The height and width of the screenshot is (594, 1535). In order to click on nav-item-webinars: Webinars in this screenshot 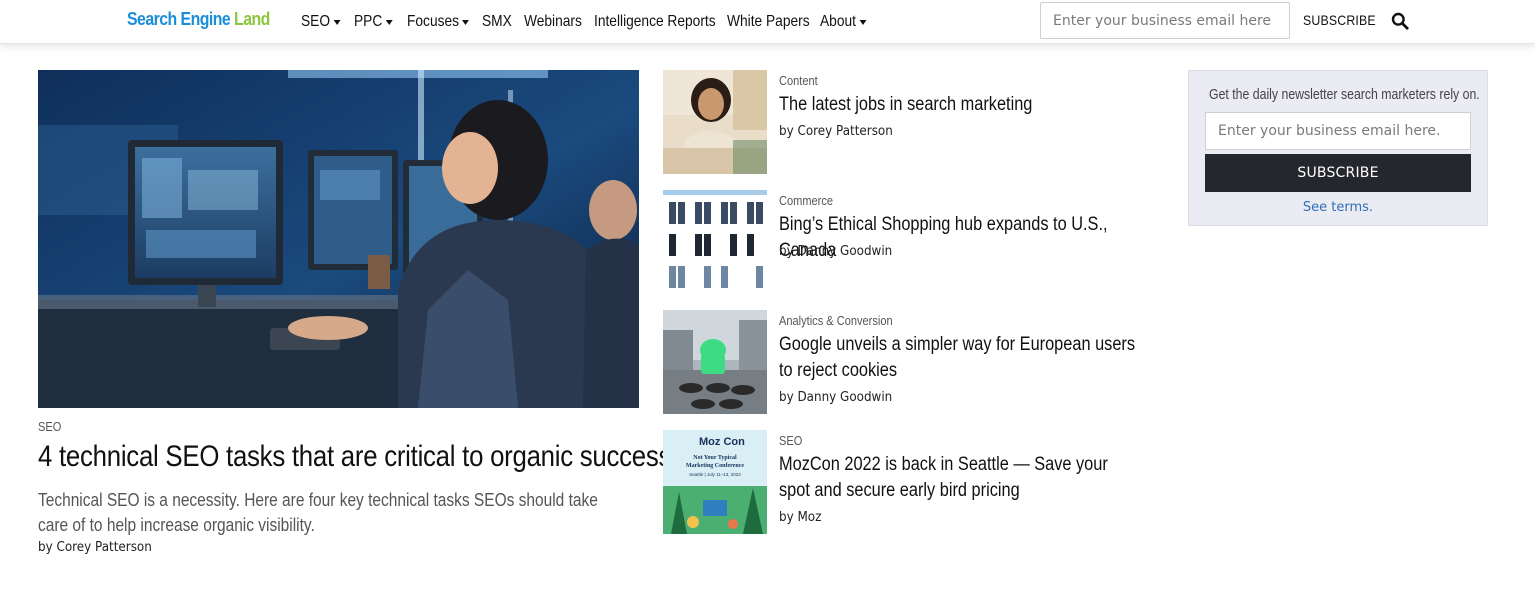, I will do `click(554, 22)`.